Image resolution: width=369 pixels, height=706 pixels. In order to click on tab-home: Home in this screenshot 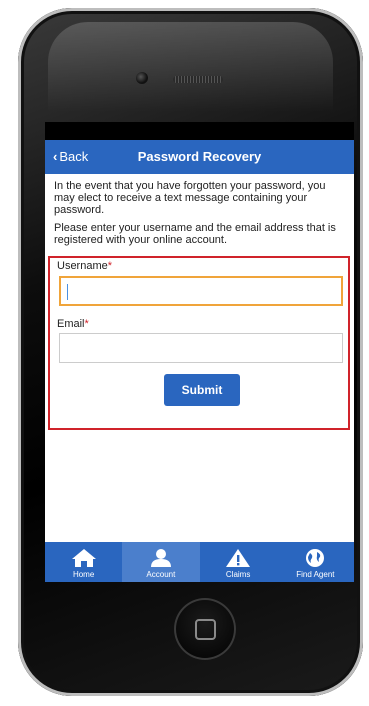, I will do `click(83, 562)`.